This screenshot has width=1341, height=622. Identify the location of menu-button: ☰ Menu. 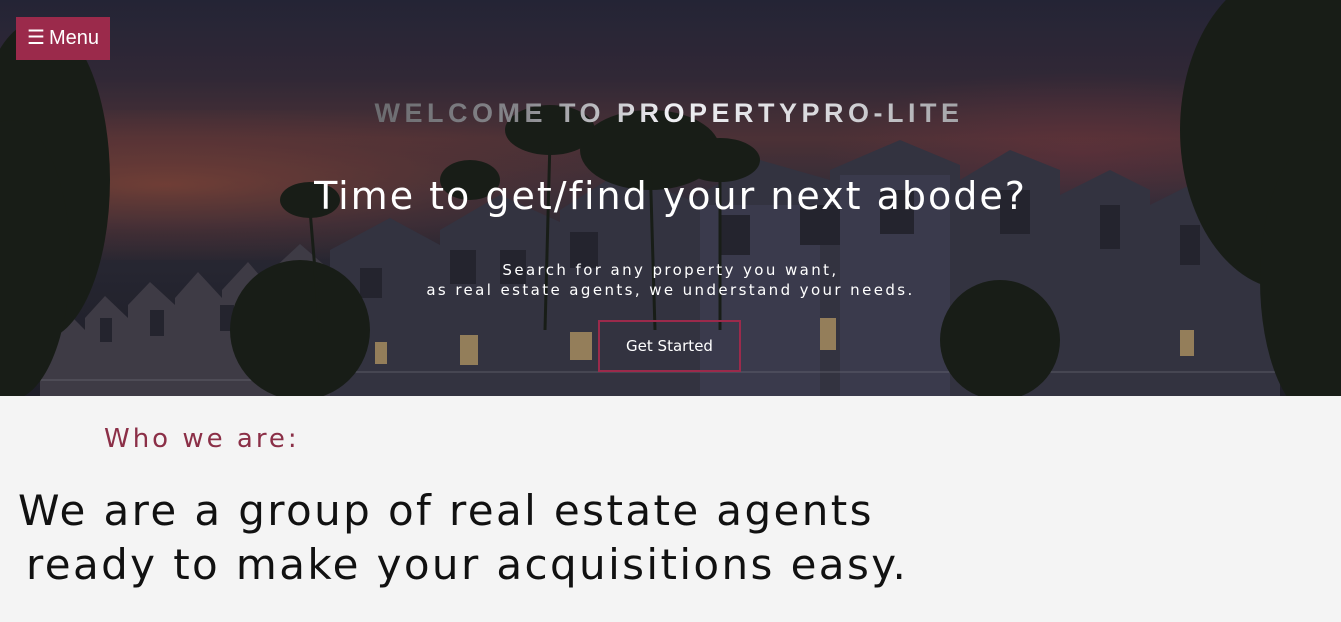
(63, 38).